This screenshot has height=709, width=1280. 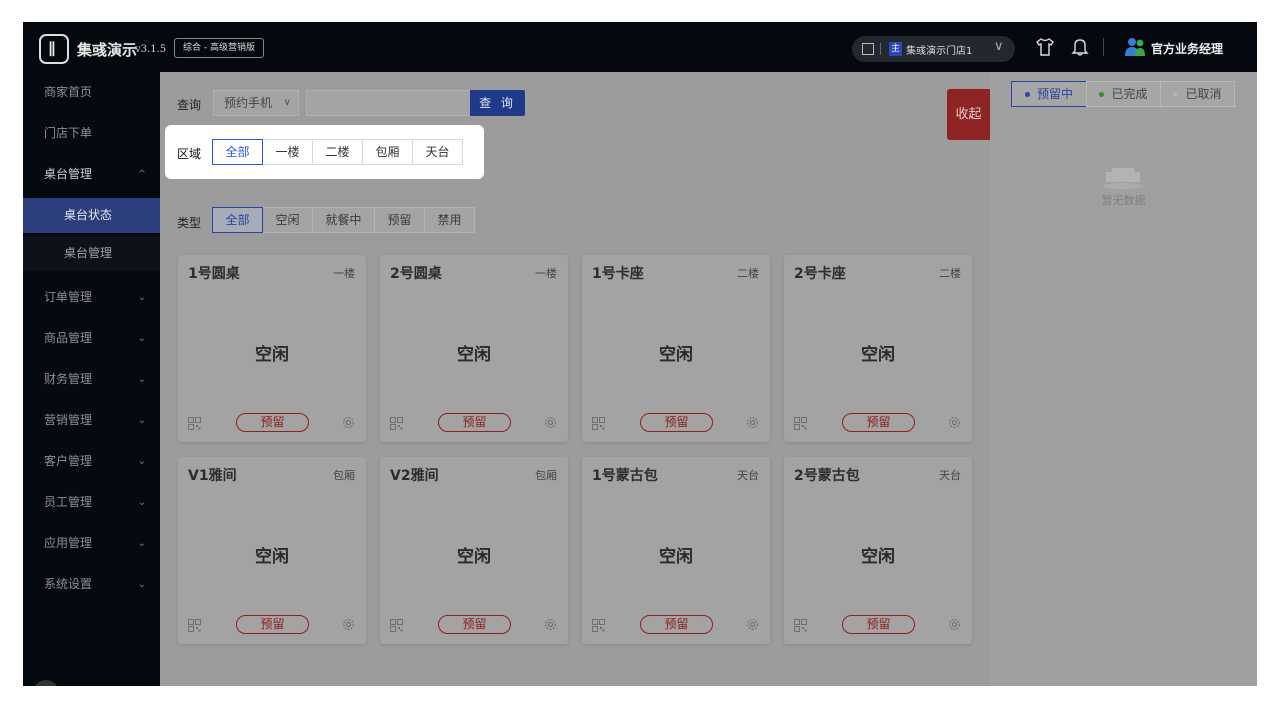 I want to click on sidebar-item-finance: 财务管理 ⌄, so click(x=91, y=379).